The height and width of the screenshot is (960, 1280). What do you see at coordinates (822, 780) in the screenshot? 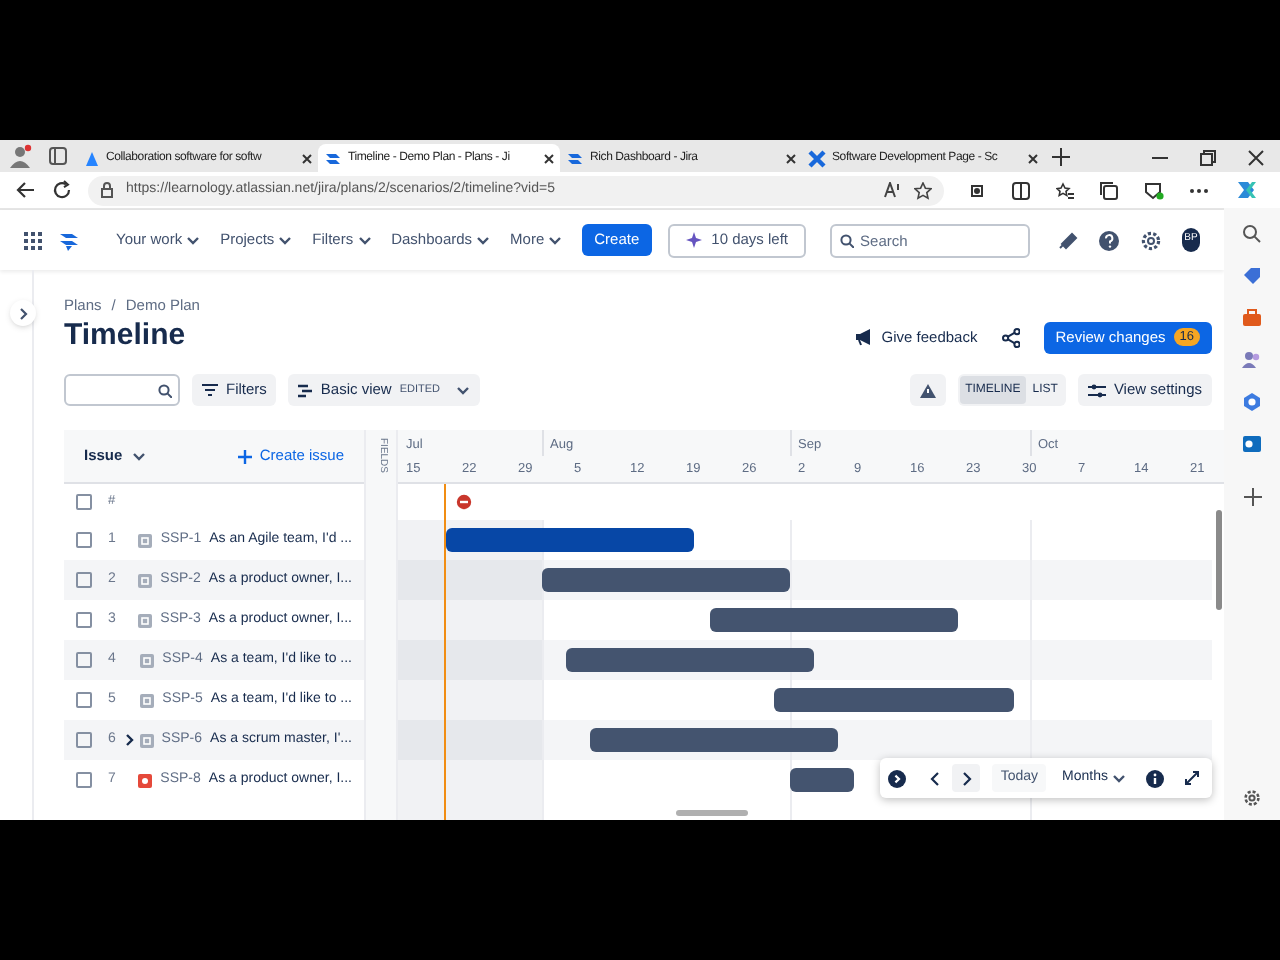
I see `issue-bar` at bounding box center [822, 780].